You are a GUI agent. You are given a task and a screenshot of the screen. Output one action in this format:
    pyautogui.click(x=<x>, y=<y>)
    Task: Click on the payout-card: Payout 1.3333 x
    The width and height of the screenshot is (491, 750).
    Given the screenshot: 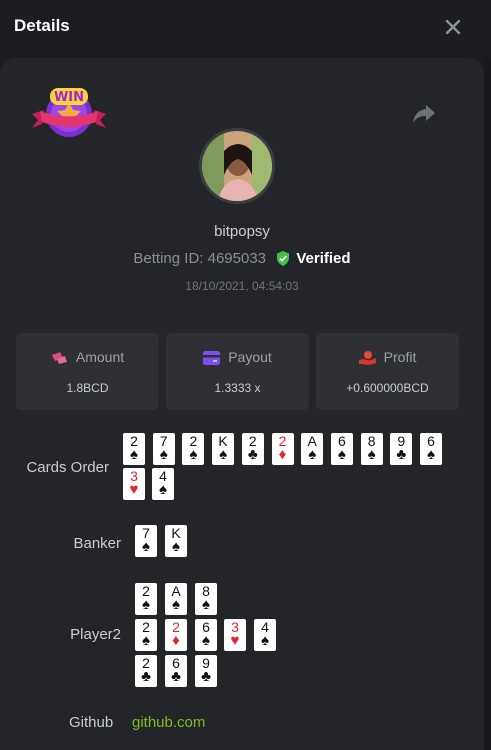 What is the action you would take?
    pyautogui.click(x=237, y=371)
    